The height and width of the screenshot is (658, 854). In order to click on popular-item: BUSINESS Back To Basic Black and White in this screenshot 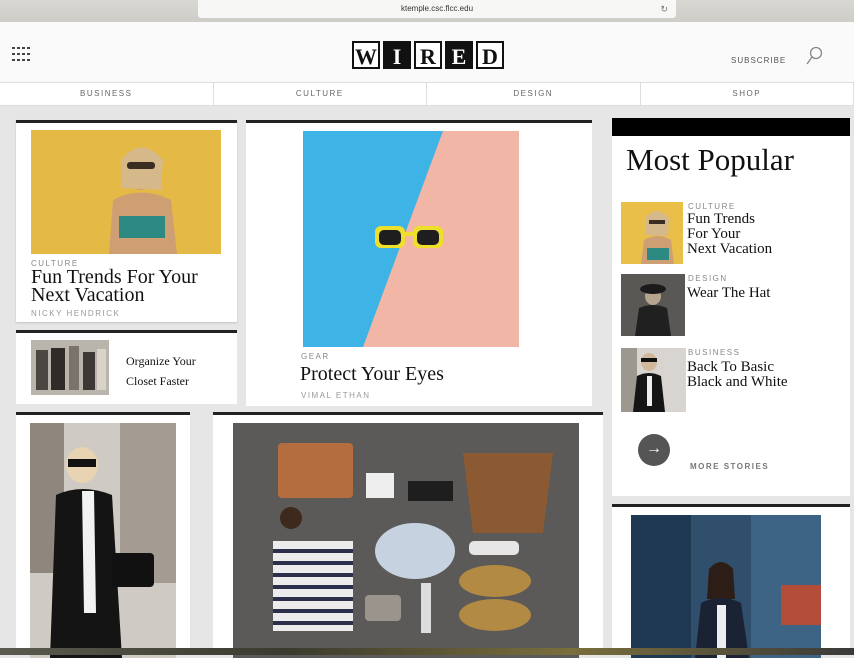, I will do `click(731, 380)`.